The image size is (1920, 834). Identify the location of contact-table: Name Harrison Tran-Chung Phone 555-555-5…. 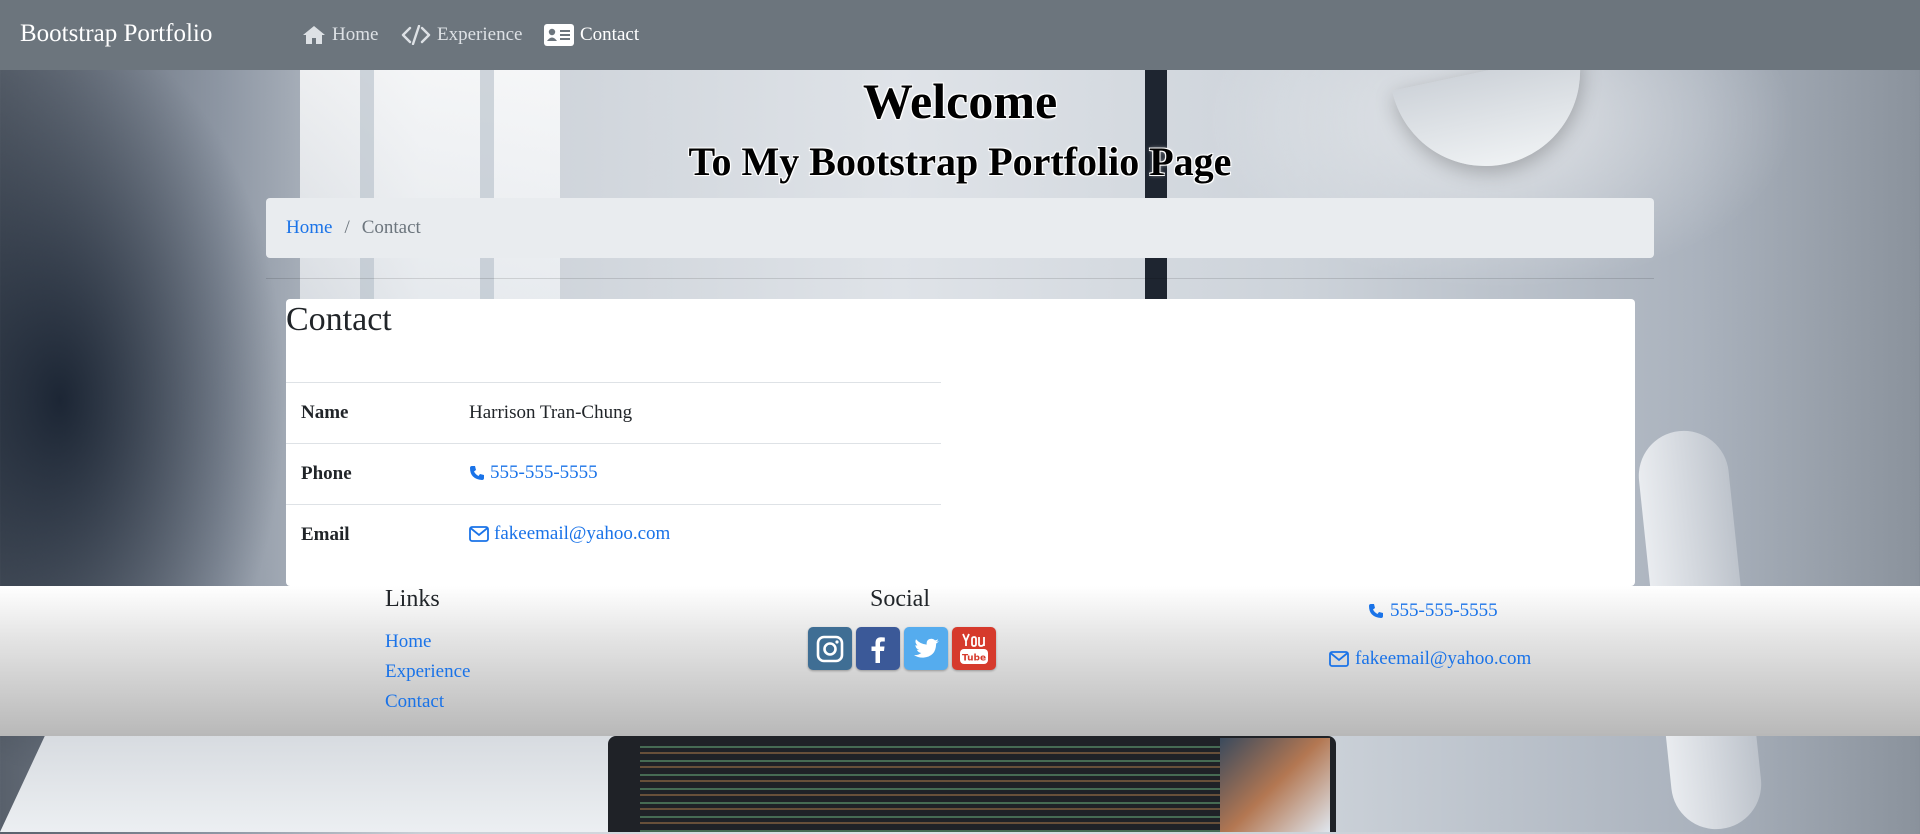
(613, 474).